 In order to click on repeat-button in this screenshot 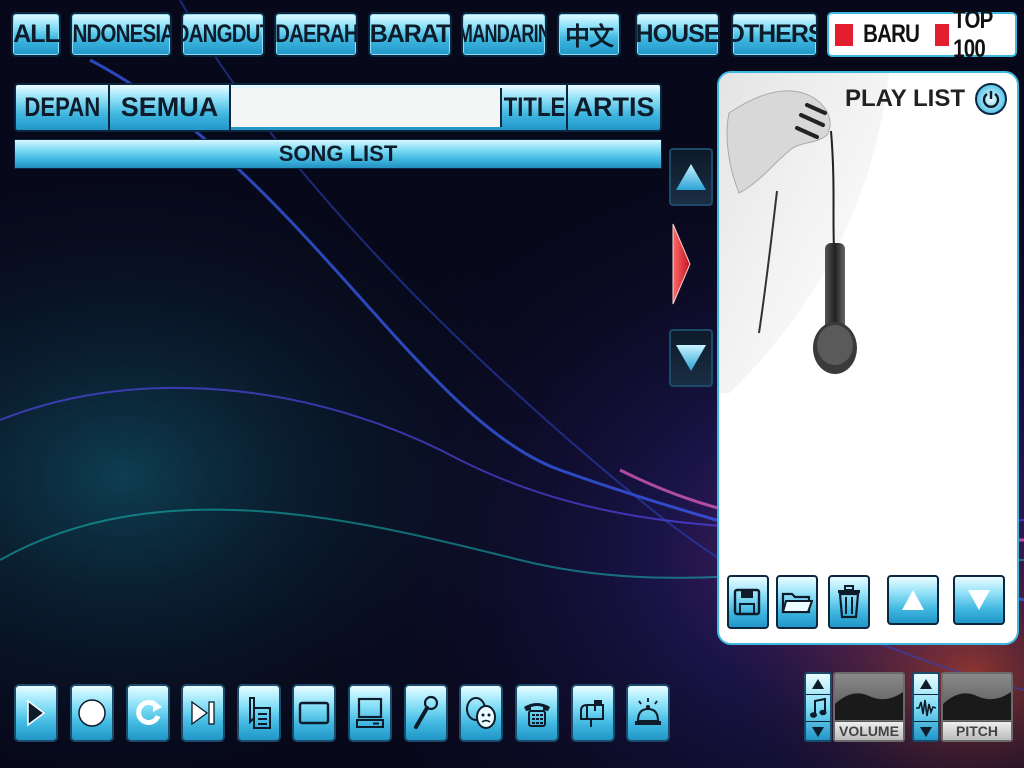, I will do `click(148, 713)`.